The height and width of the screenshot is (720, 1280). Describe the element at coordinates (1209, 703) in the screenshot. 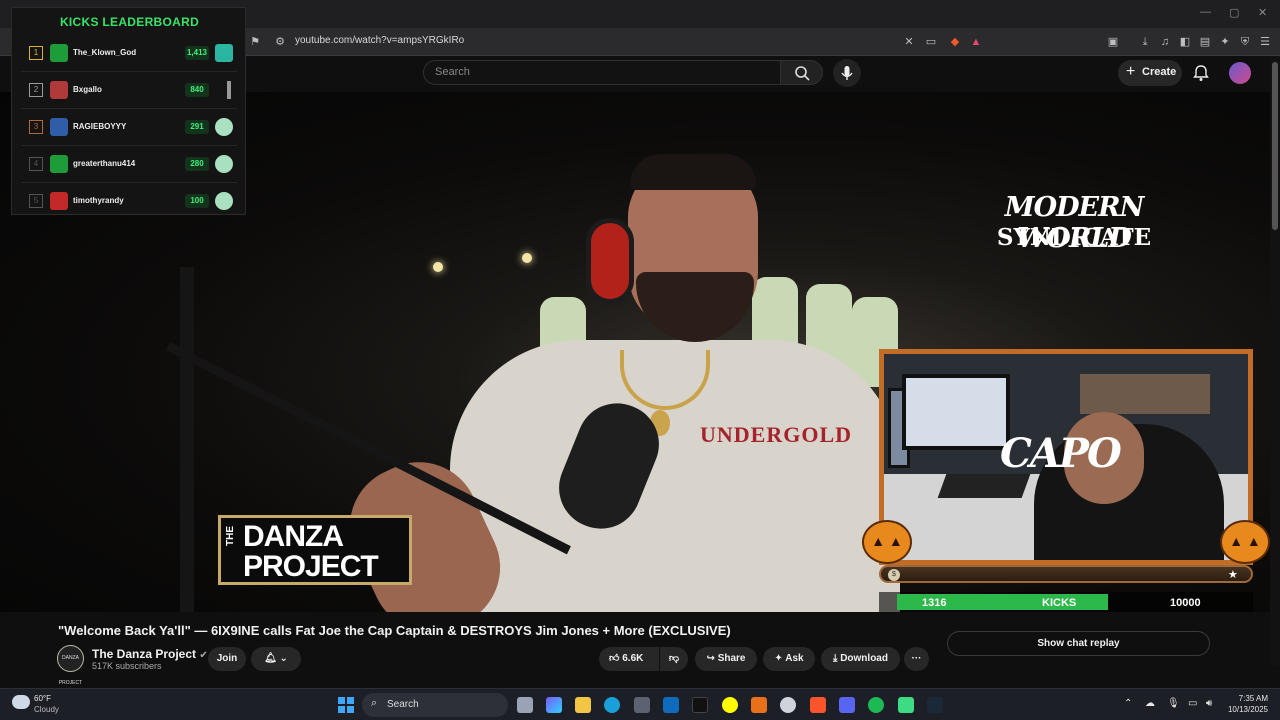

I see `volume-icon: 🔊︎` at that location.